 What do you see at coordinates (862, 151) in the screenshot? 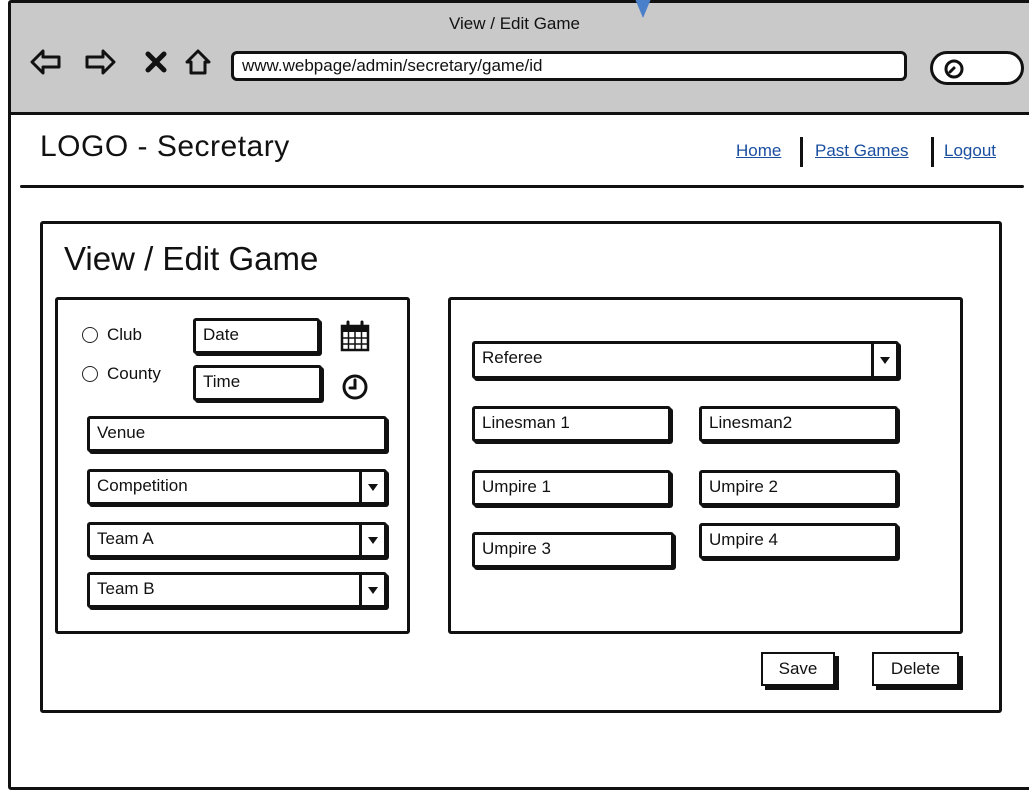
I see `nav-link-past-games: Past Games` at bounding box center [862, 151].